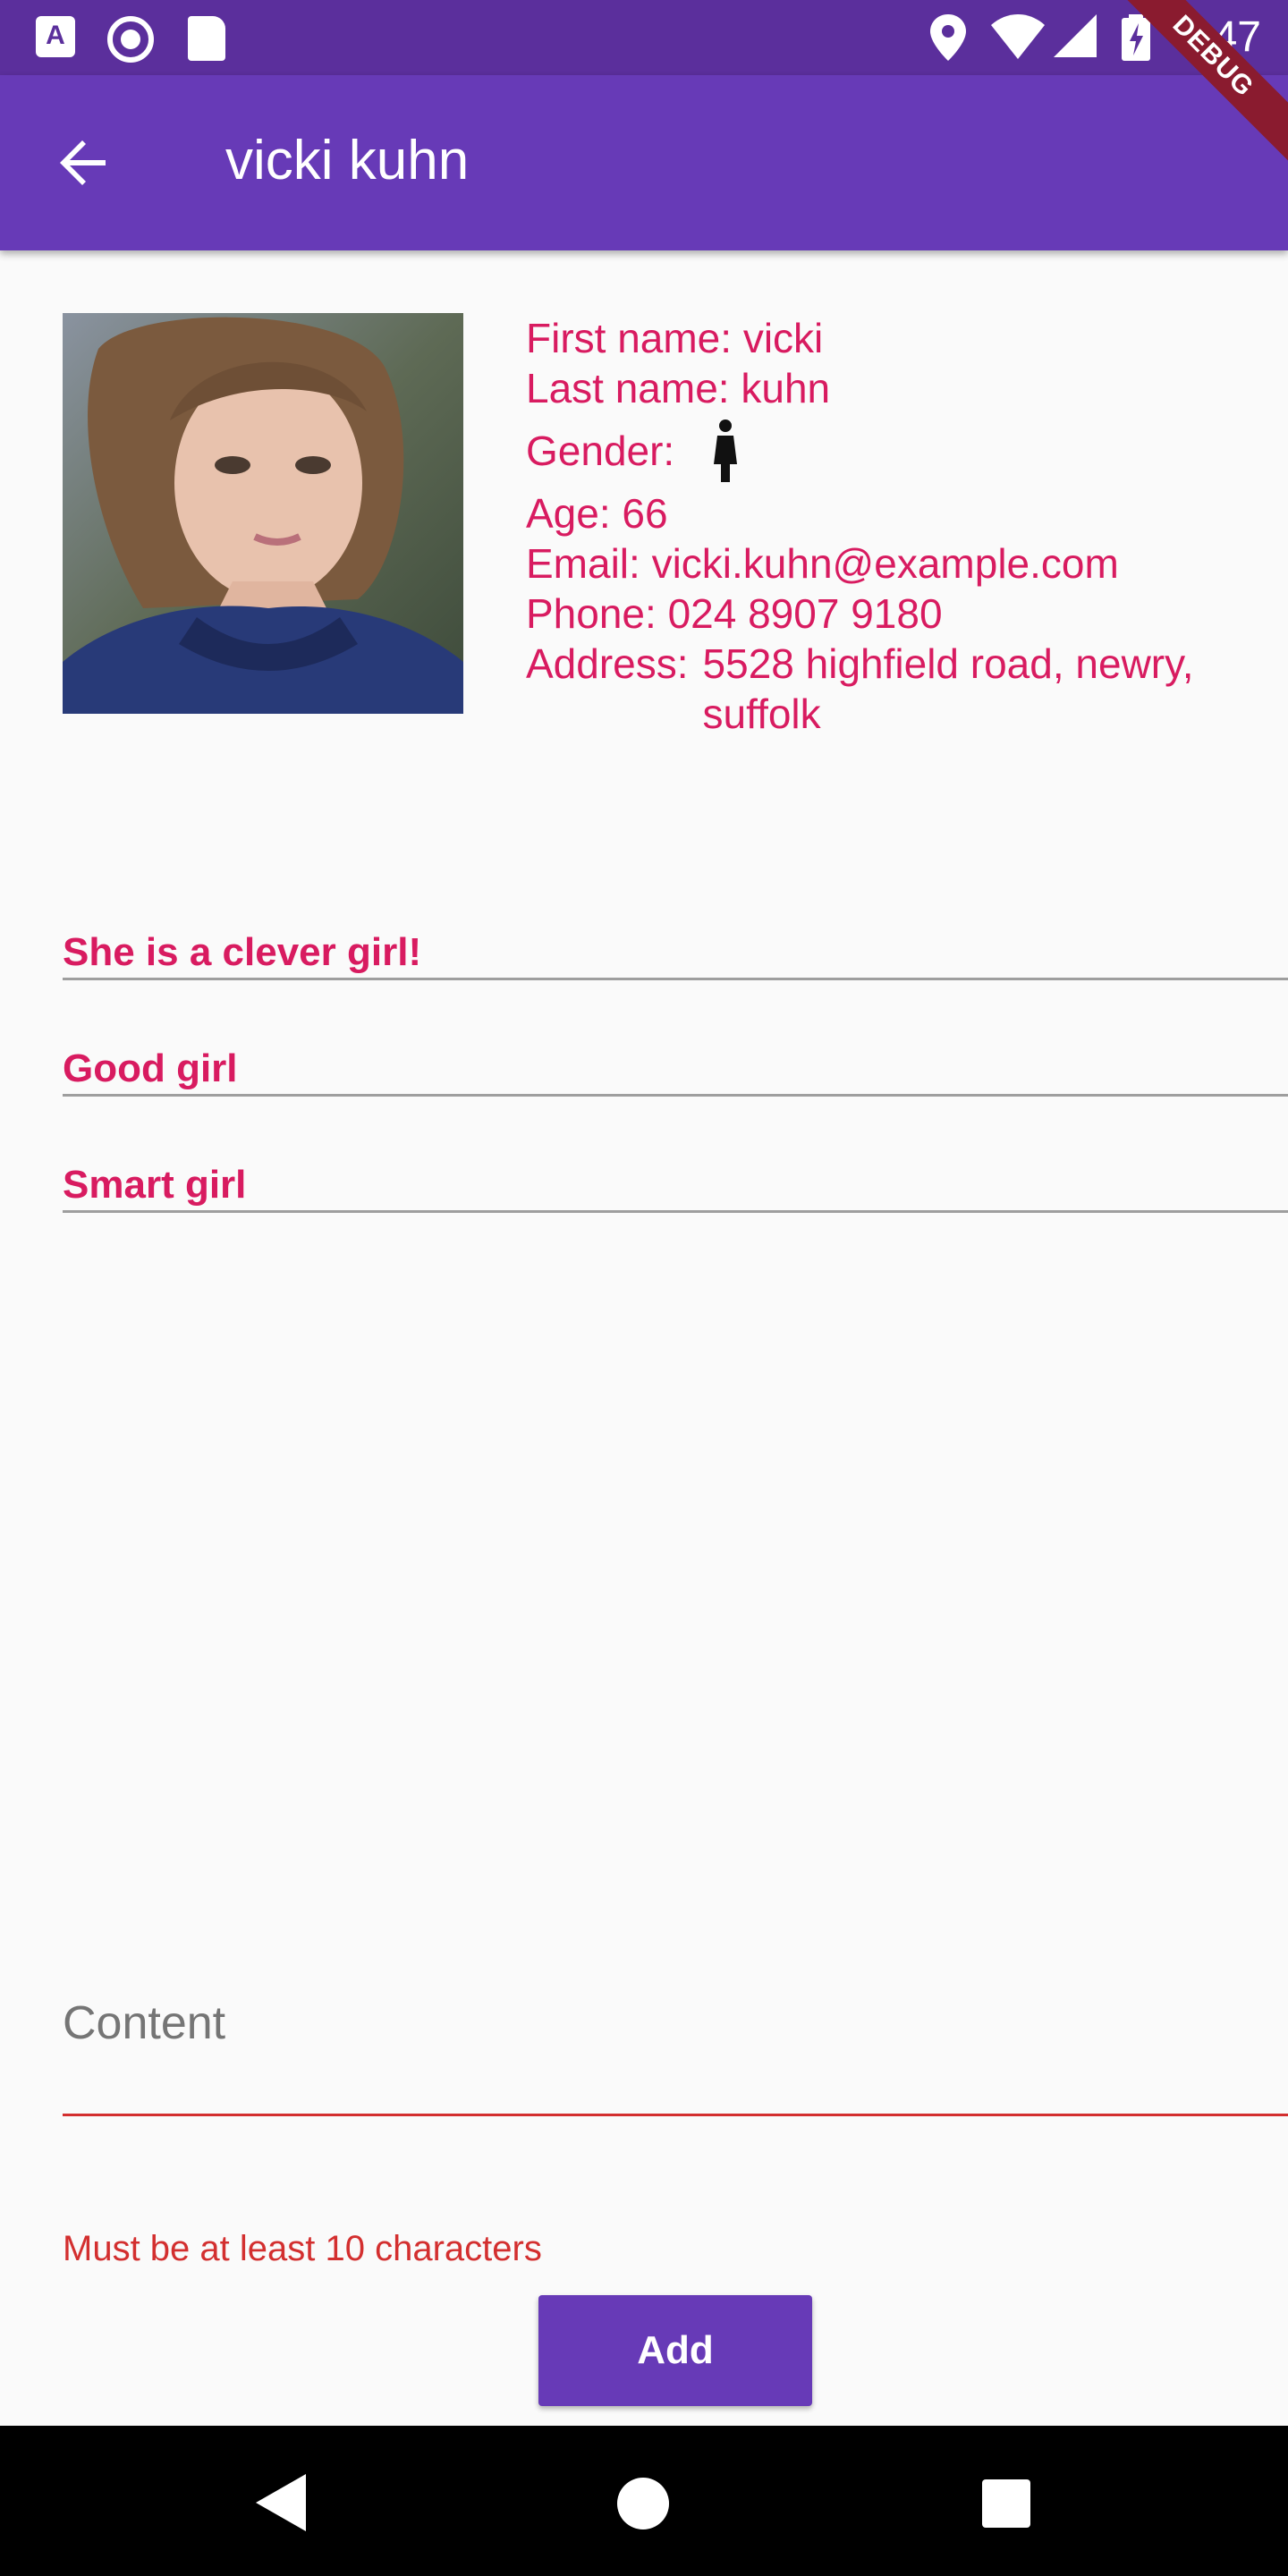 The height and width of the screenshot is (2576, 1288). I want to click on nav-back-button, so click(281, 2502).